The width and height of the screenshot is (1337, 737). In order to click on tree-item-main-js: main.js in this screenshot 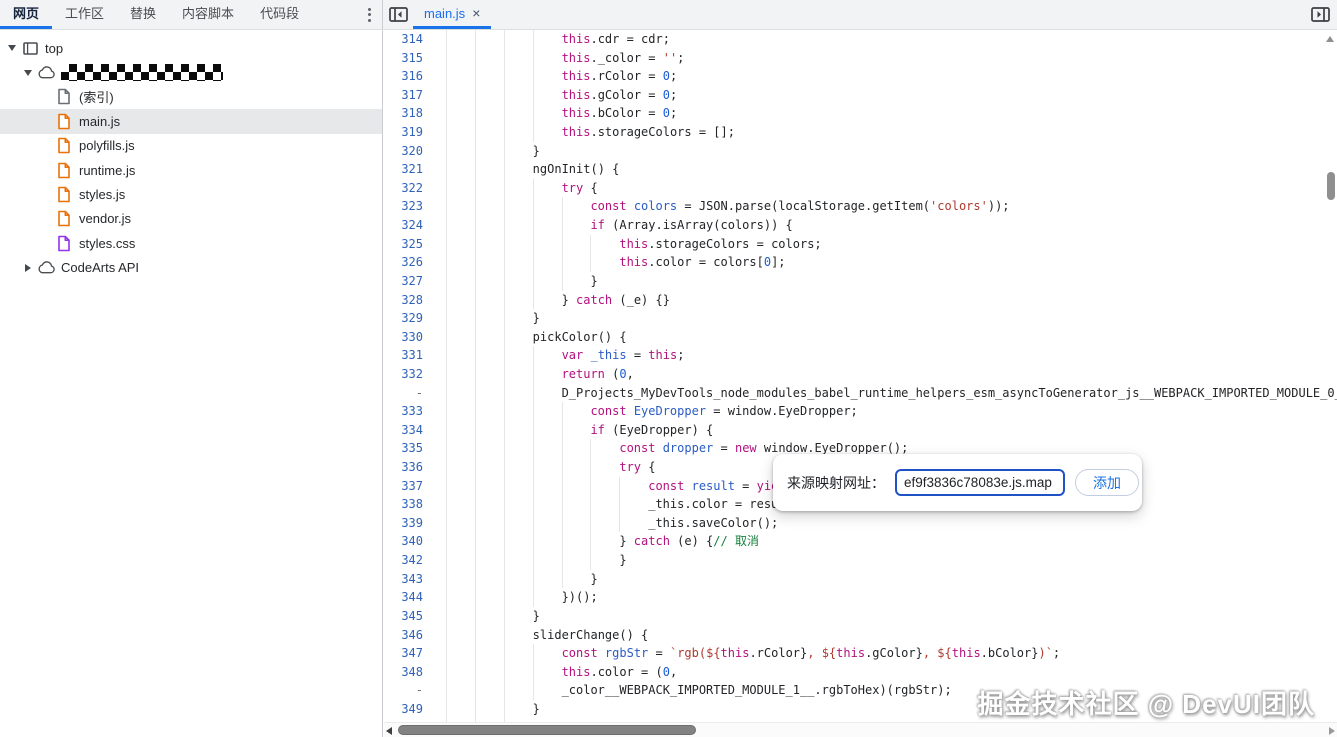, I will do `click(191, 121)`.